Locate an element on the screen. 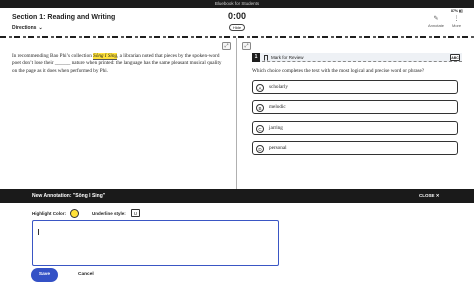 The width and height of the screenshot is (474, 287). directions-toggle: Directions ⌄ is located at coordinates (27, 28).